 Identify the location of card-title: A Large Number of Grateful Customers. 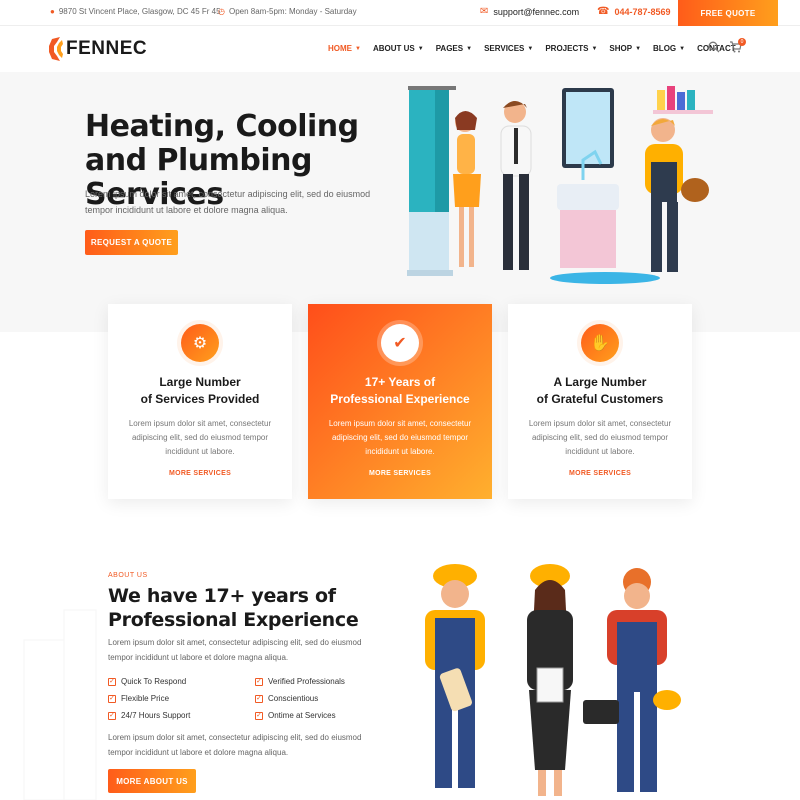
(600, 391).